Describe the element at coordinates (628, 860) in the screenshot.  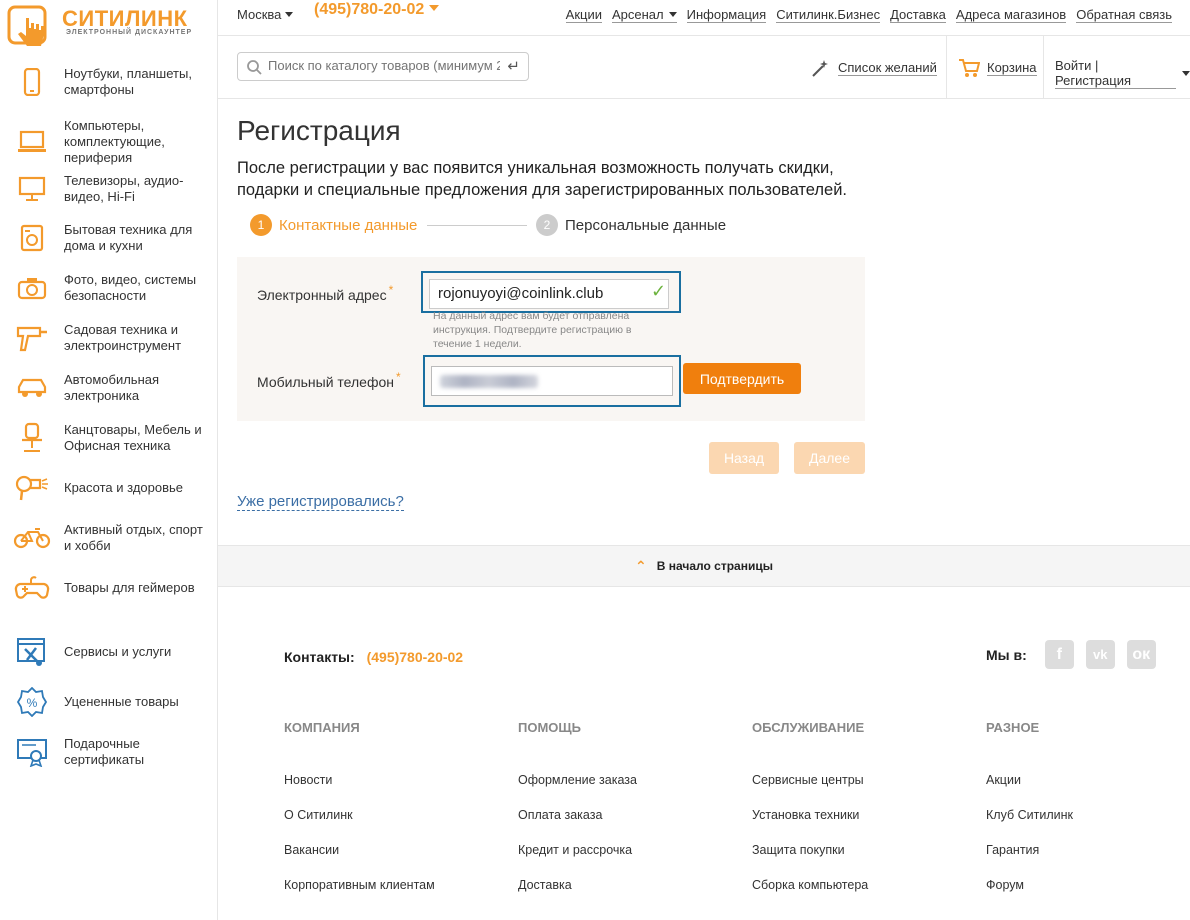
I see `footer-link: Кредит и рассрочка` at that location.